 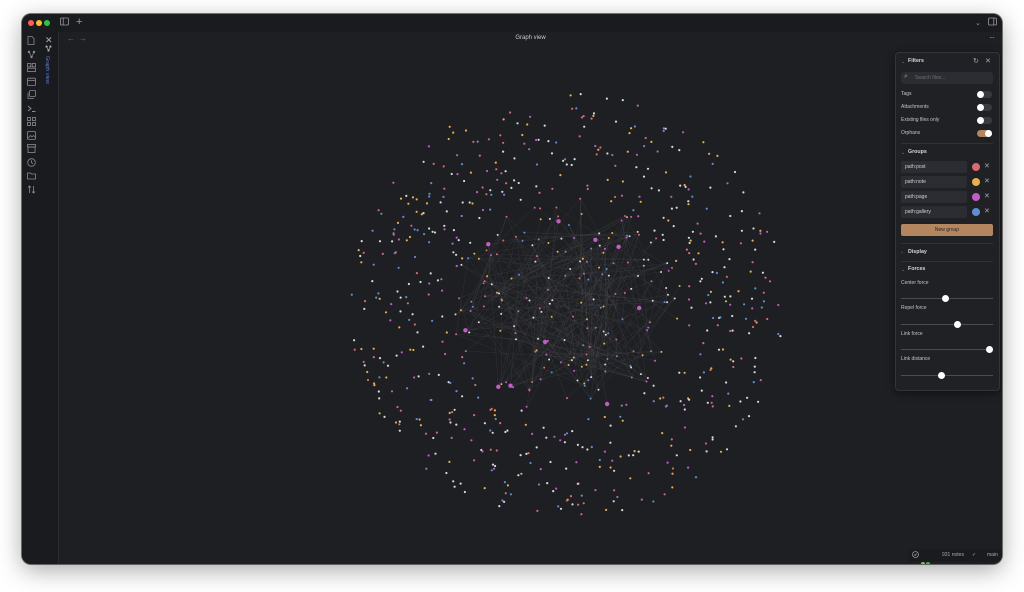 What do you see at coordinates (916, 269) in the screenshot?
I see `forces-heading: Forces` at bounding box center [916, 269].